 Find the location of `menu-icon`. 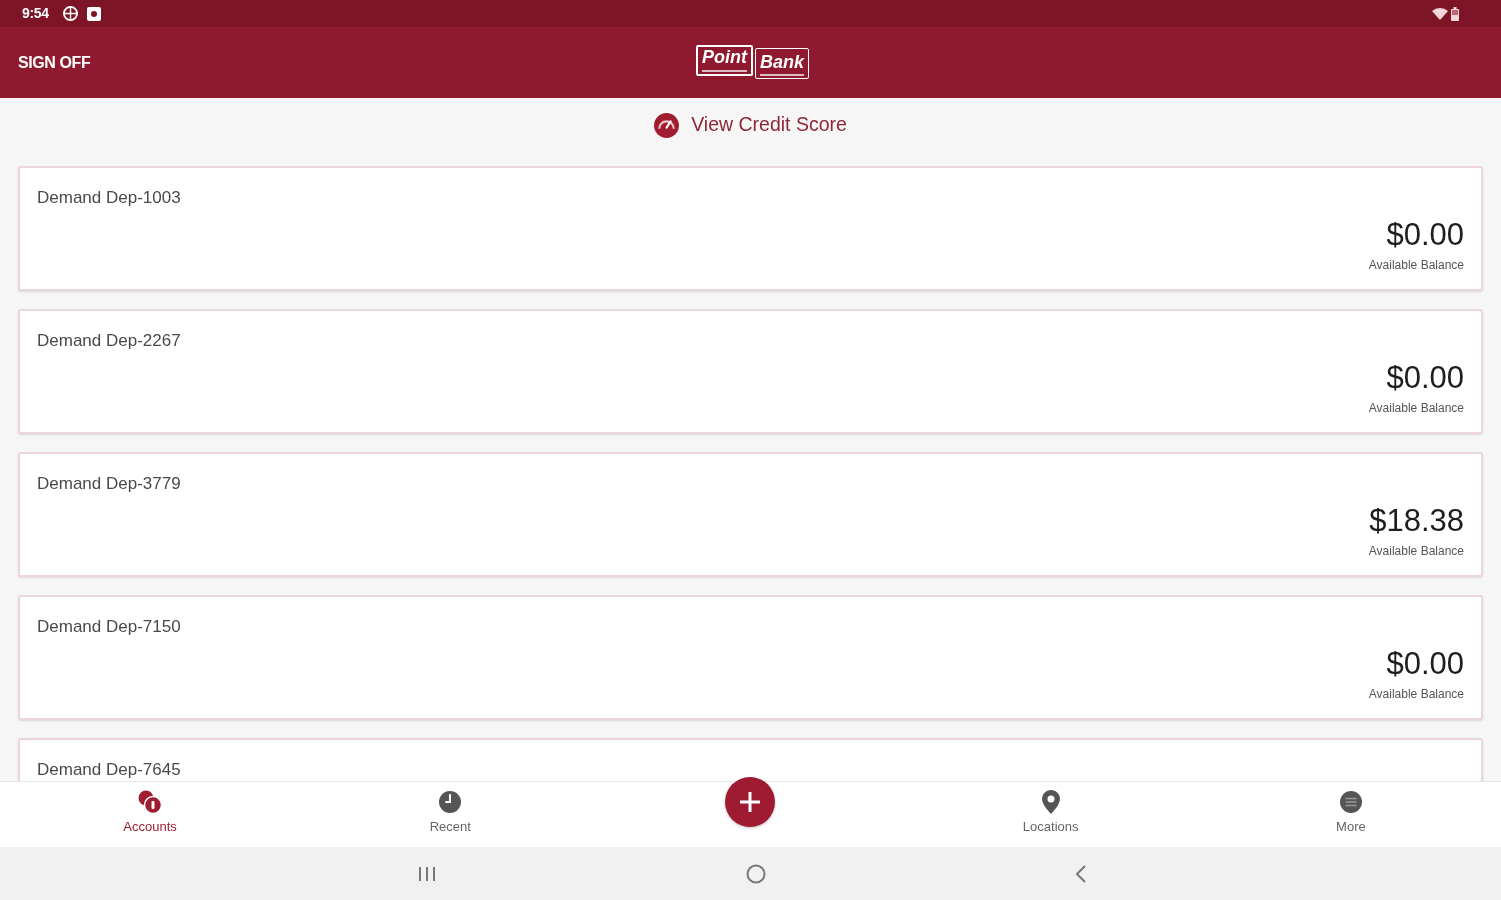

menu-icon is located at coordinates (1350, 802).